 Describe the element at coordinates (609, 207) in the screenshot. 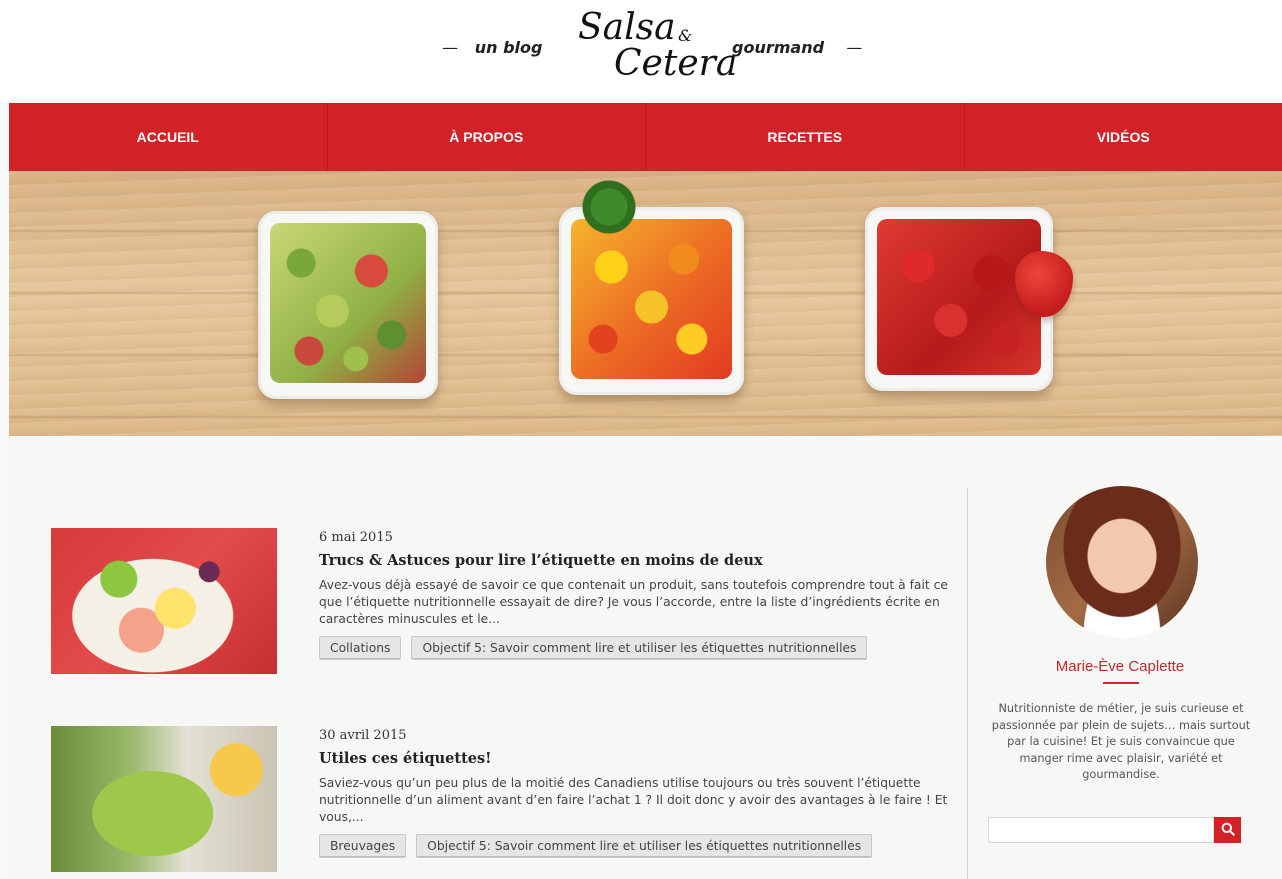

I see `cilantro-garnish` at that location.